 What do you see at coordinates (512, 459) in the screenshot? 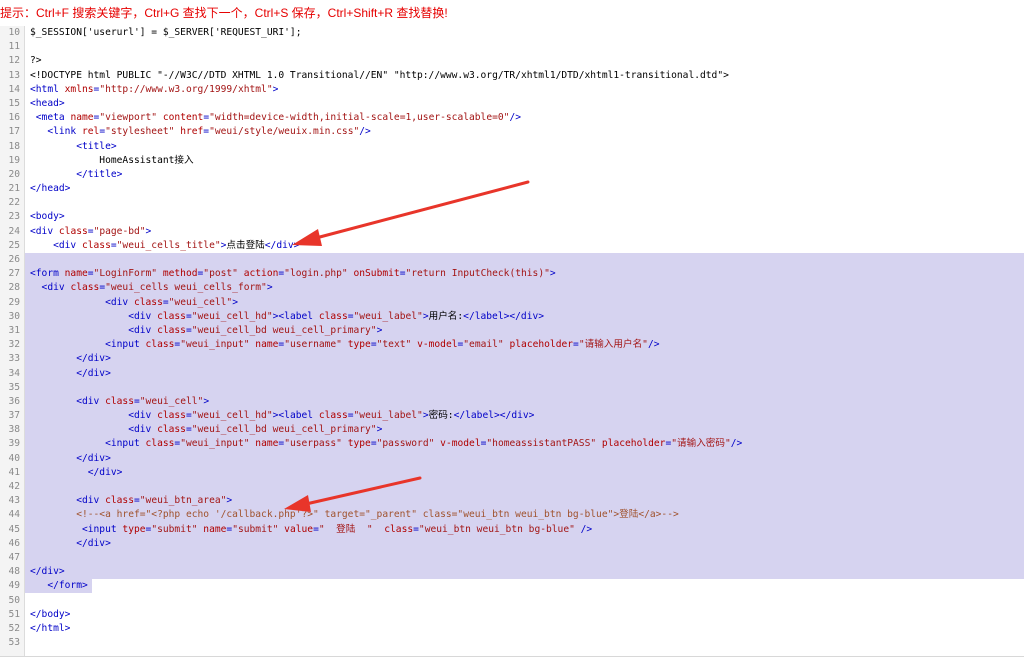
I see `code-line: 40 </div>` at bounding box center [512, 459].